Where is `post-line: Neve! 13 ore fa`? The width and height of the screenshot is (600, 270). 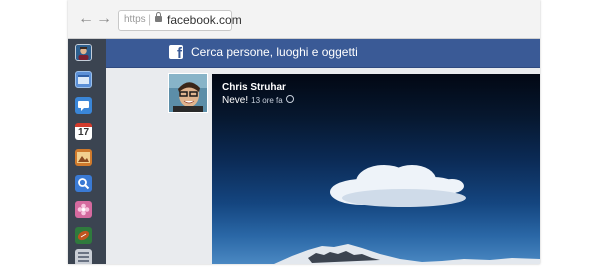
post-line: Neve! 13 ore fa is located at coordinates (258, 100).